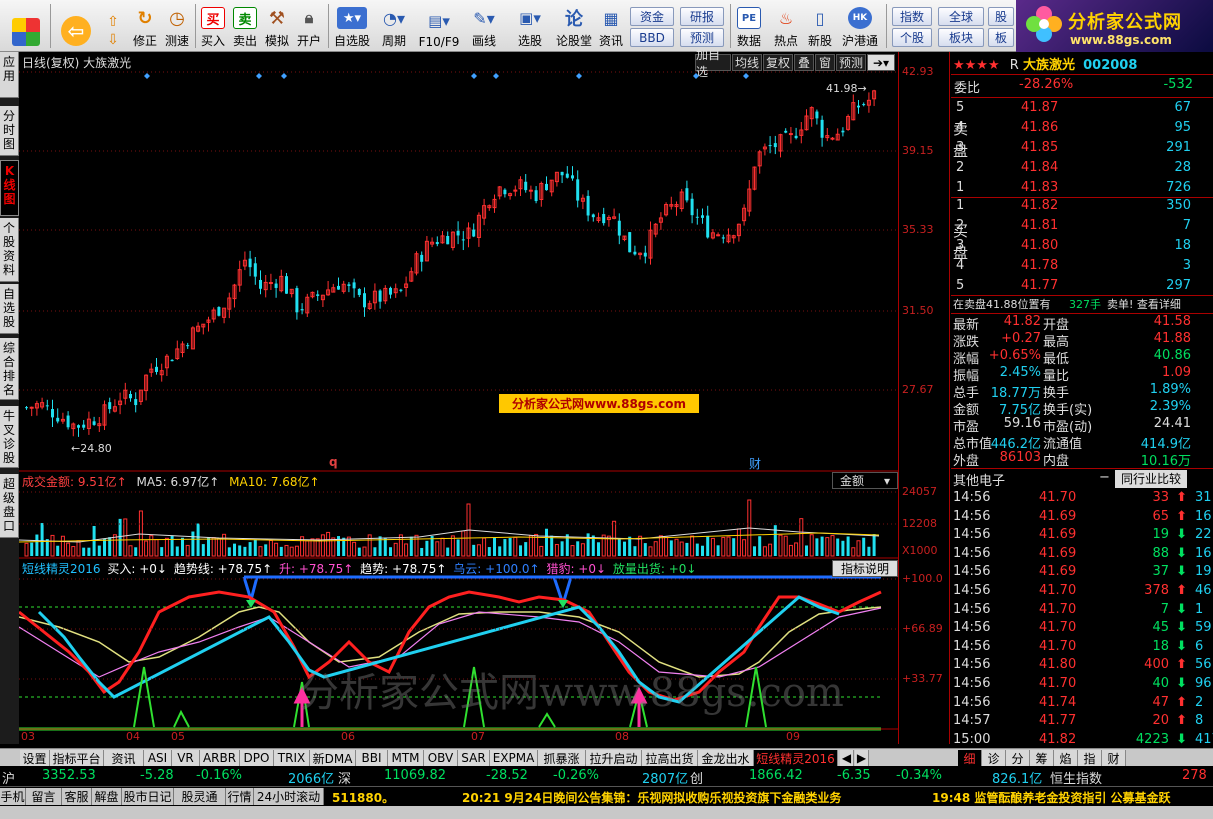 Image resolution: width=1213 pixels, height=819 pixels. What do you see at coordinates (177, 26) in the screenshot?
I see `speed-test-button: ◷ 测速` at bounding box center [177, 26].